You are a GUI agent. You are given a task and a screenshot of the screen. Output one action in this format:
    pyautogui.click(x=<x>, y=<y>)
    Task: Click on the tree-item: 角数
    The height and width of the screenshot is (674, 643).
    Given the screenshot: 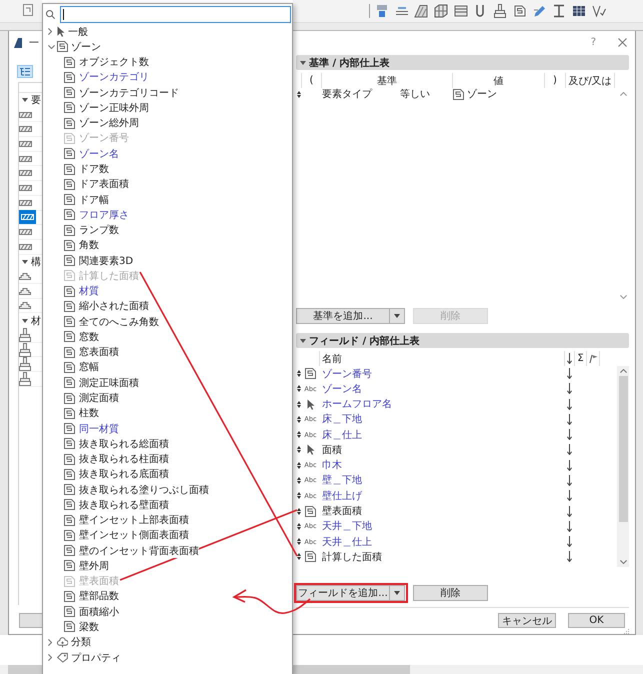 What is the action you would take?
    pyautogui.click(x=89, y=245)
    